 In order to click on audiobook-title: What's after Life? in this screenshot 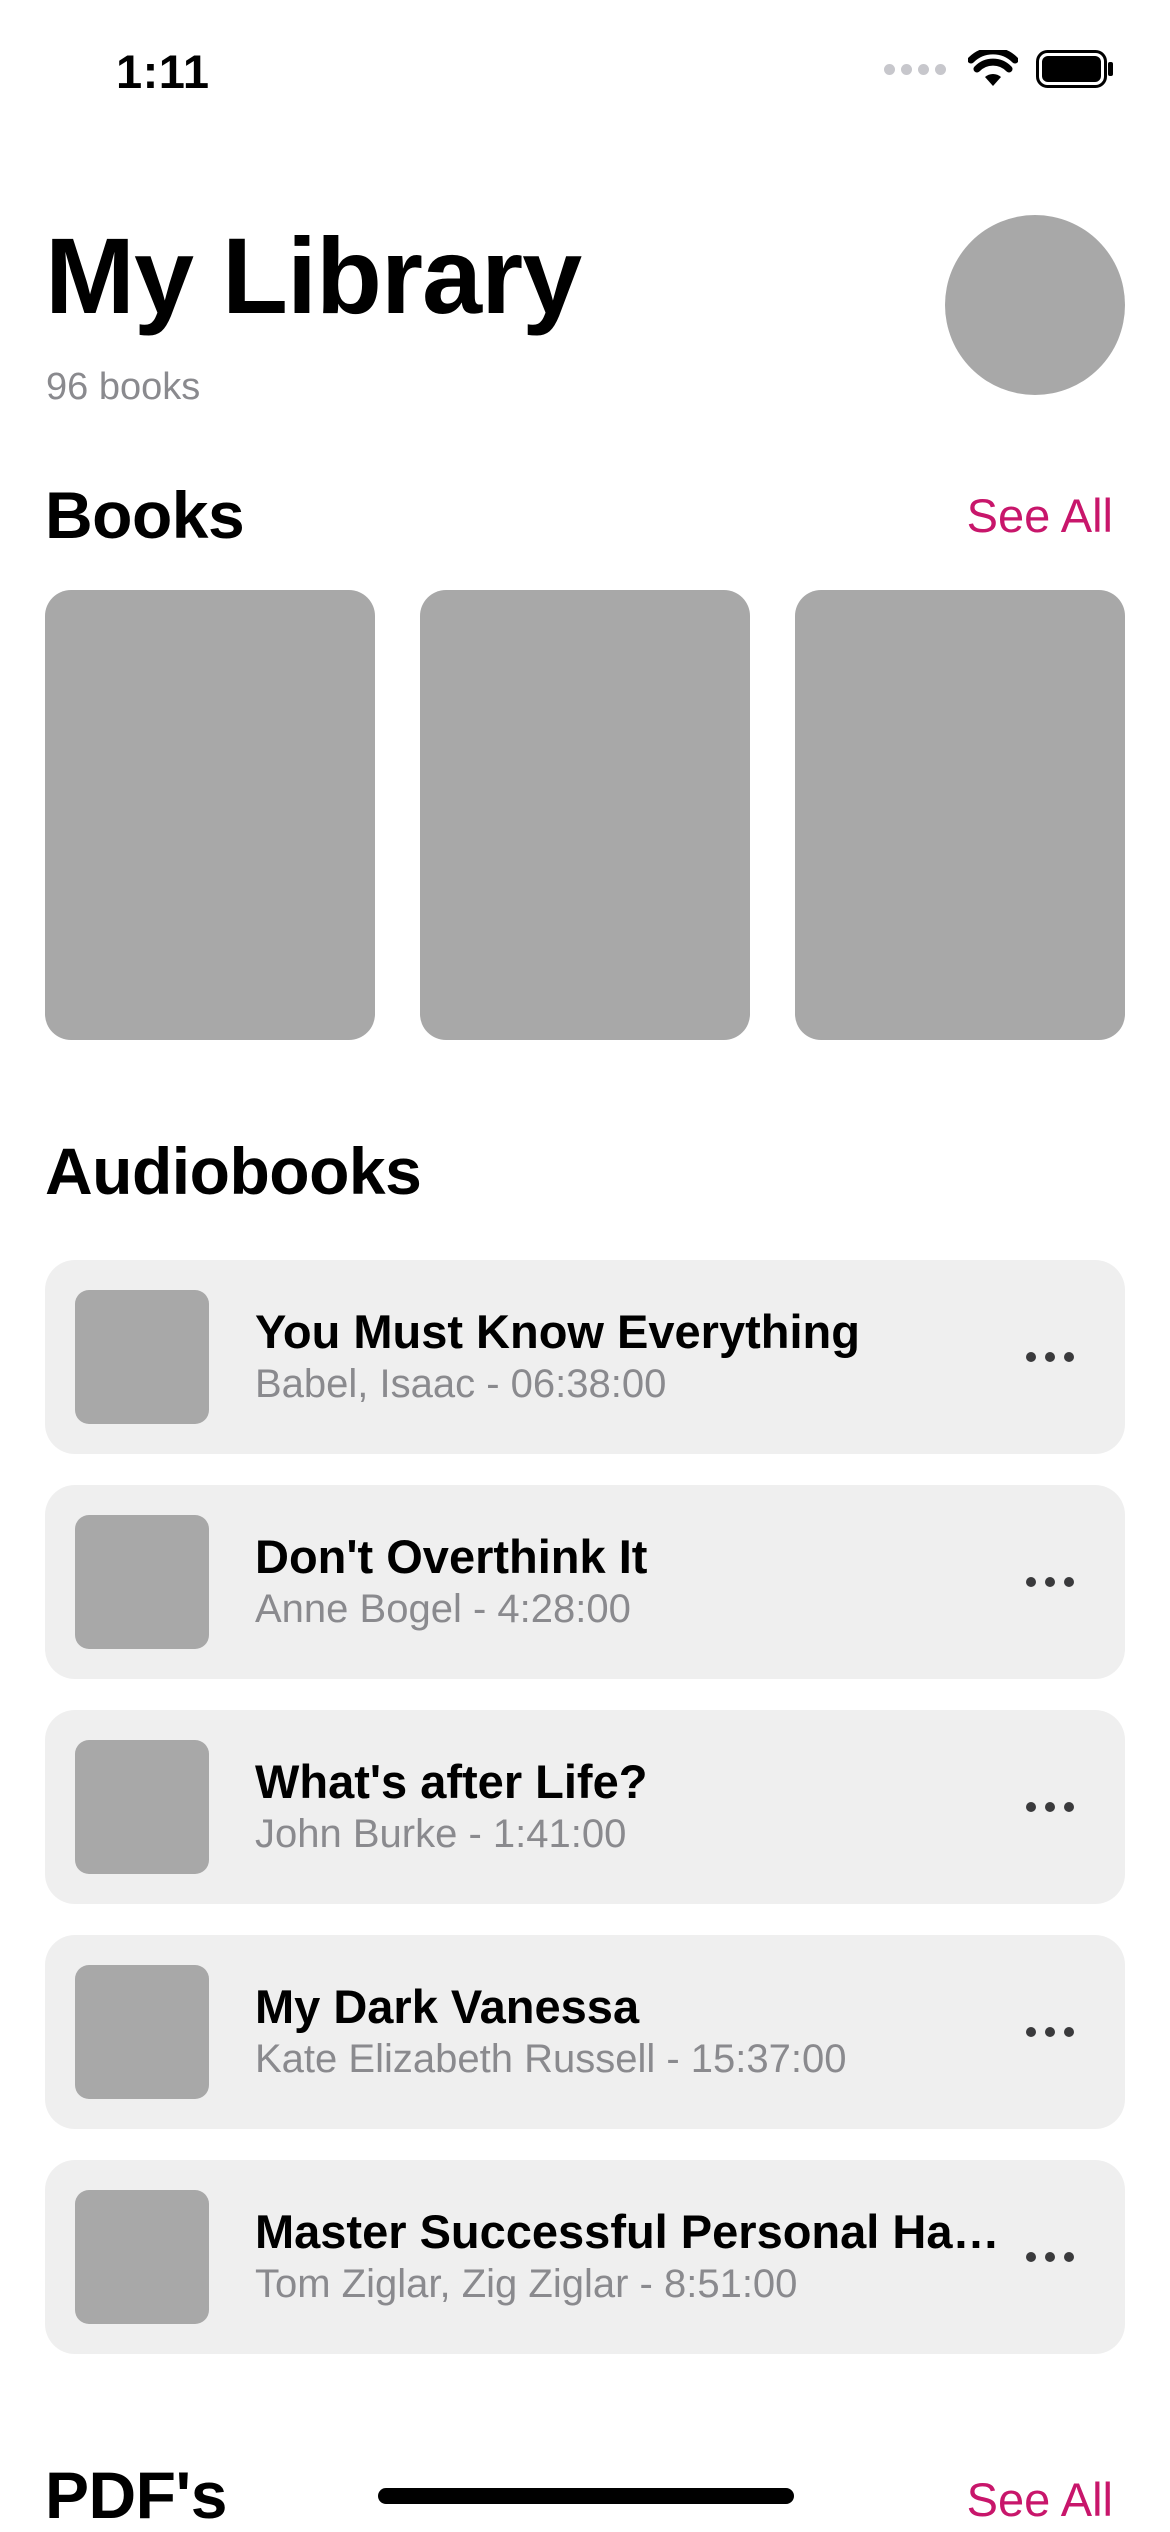, I will do `click(451, 1781)`.